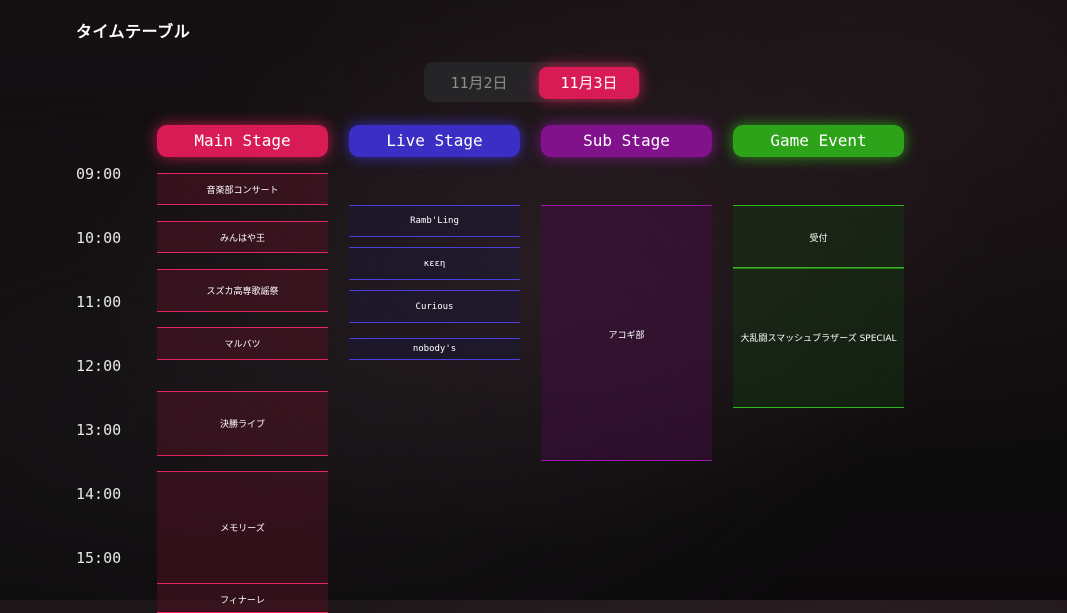 This screenshot has width=1067, height=613. What do you see at coordinates (532, 82) in the screenshot?
I see `date-selector: 11月2日 11月3日` at bounding box center [532, 82].